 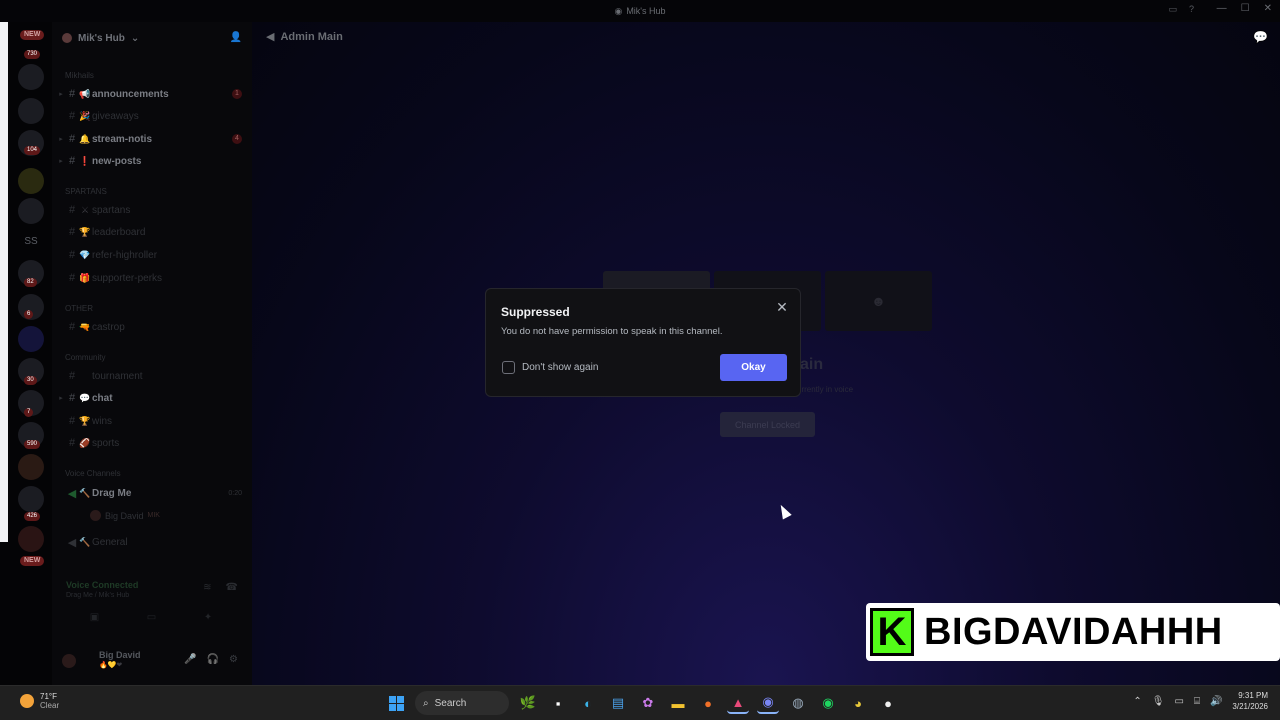 What do you see at coordinates (72, 94) in the screenshot?
I see `announcement-icon: #` at bounding box center [72, 94].